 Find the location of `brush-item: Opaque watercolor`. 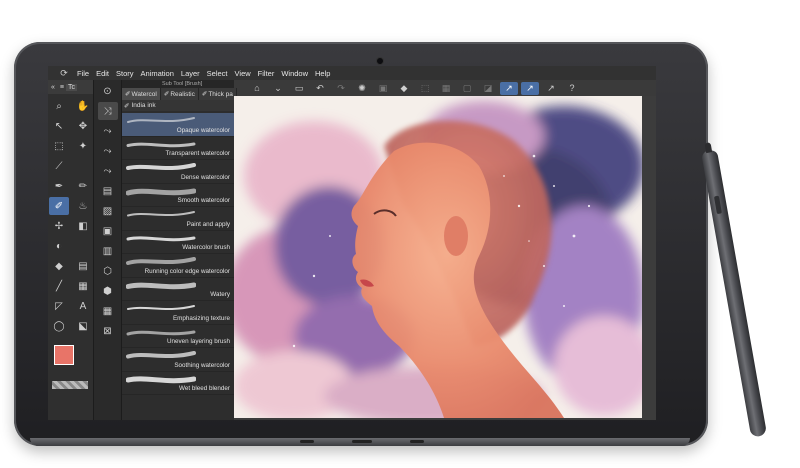

brush-item: Opaque watercolor is located at coordinates (178, 125).